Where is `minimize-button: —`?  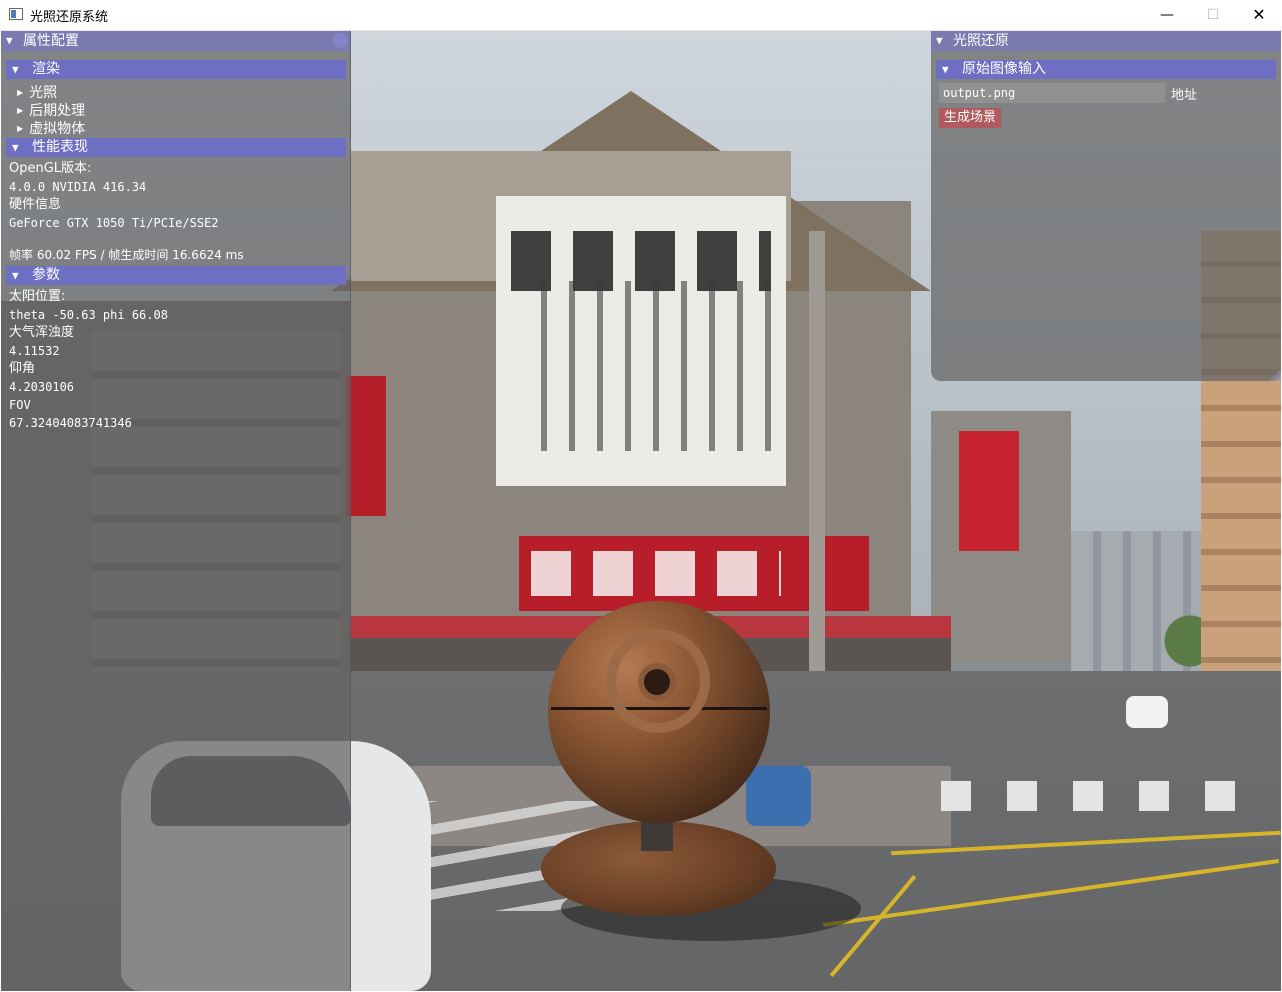
minimize-button: — is located at coordinates (1167, 15).